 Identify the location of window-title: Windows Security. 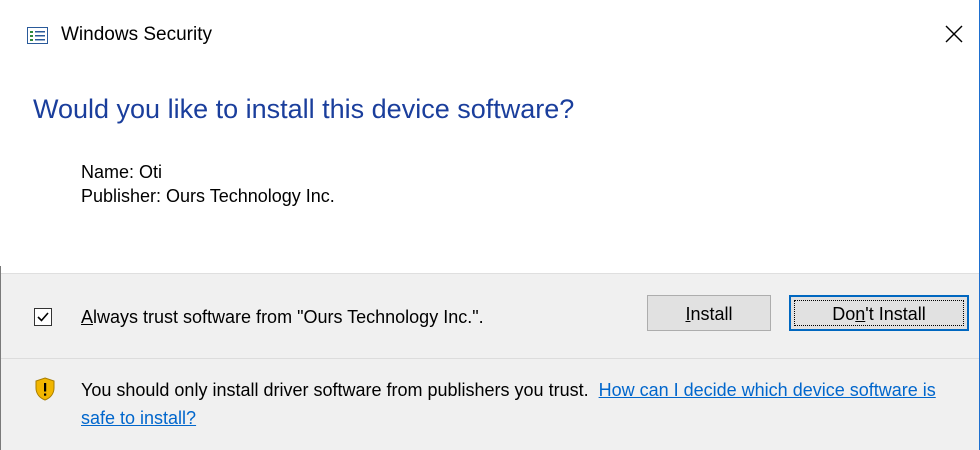
(136, 34).